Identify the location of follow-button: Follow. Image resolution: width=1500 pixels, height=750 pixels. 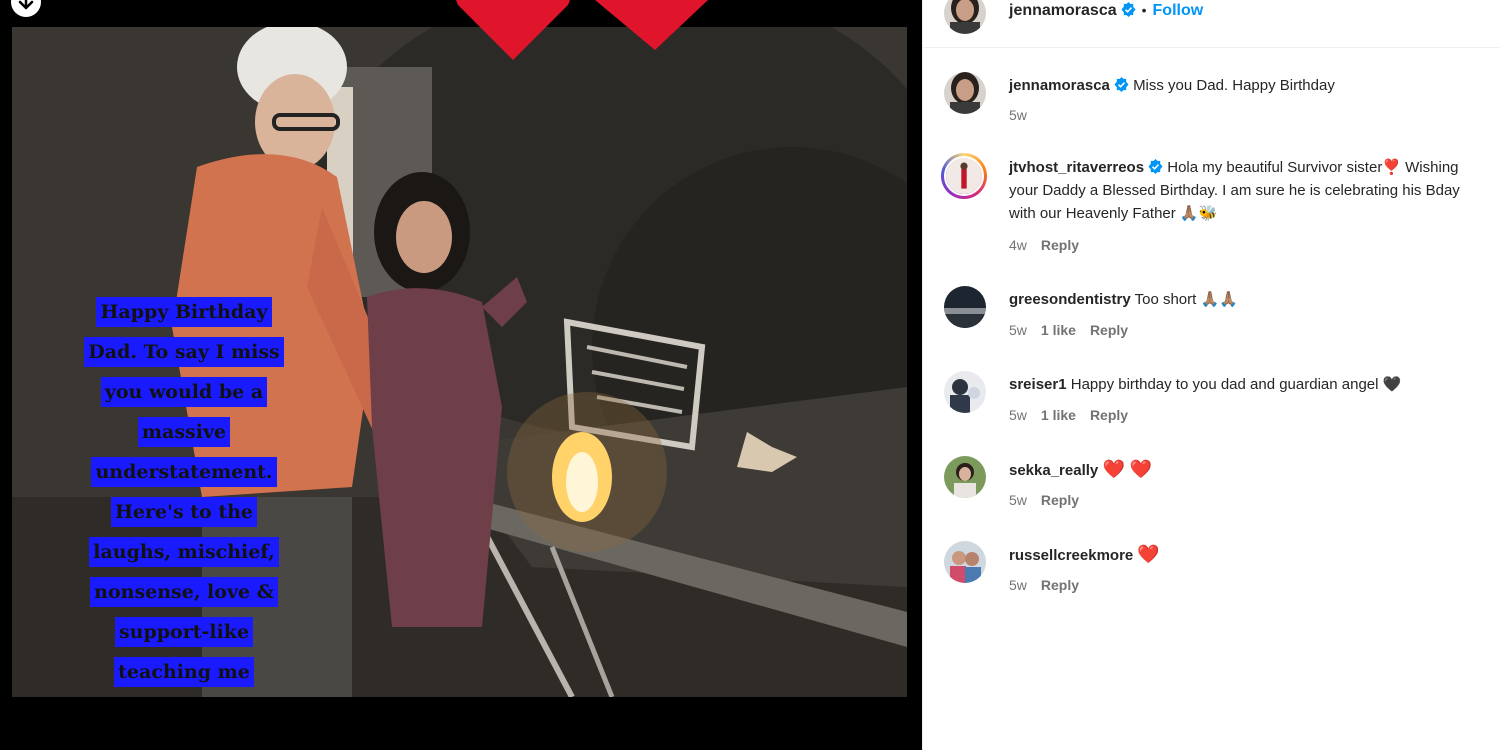
(1178, 10).